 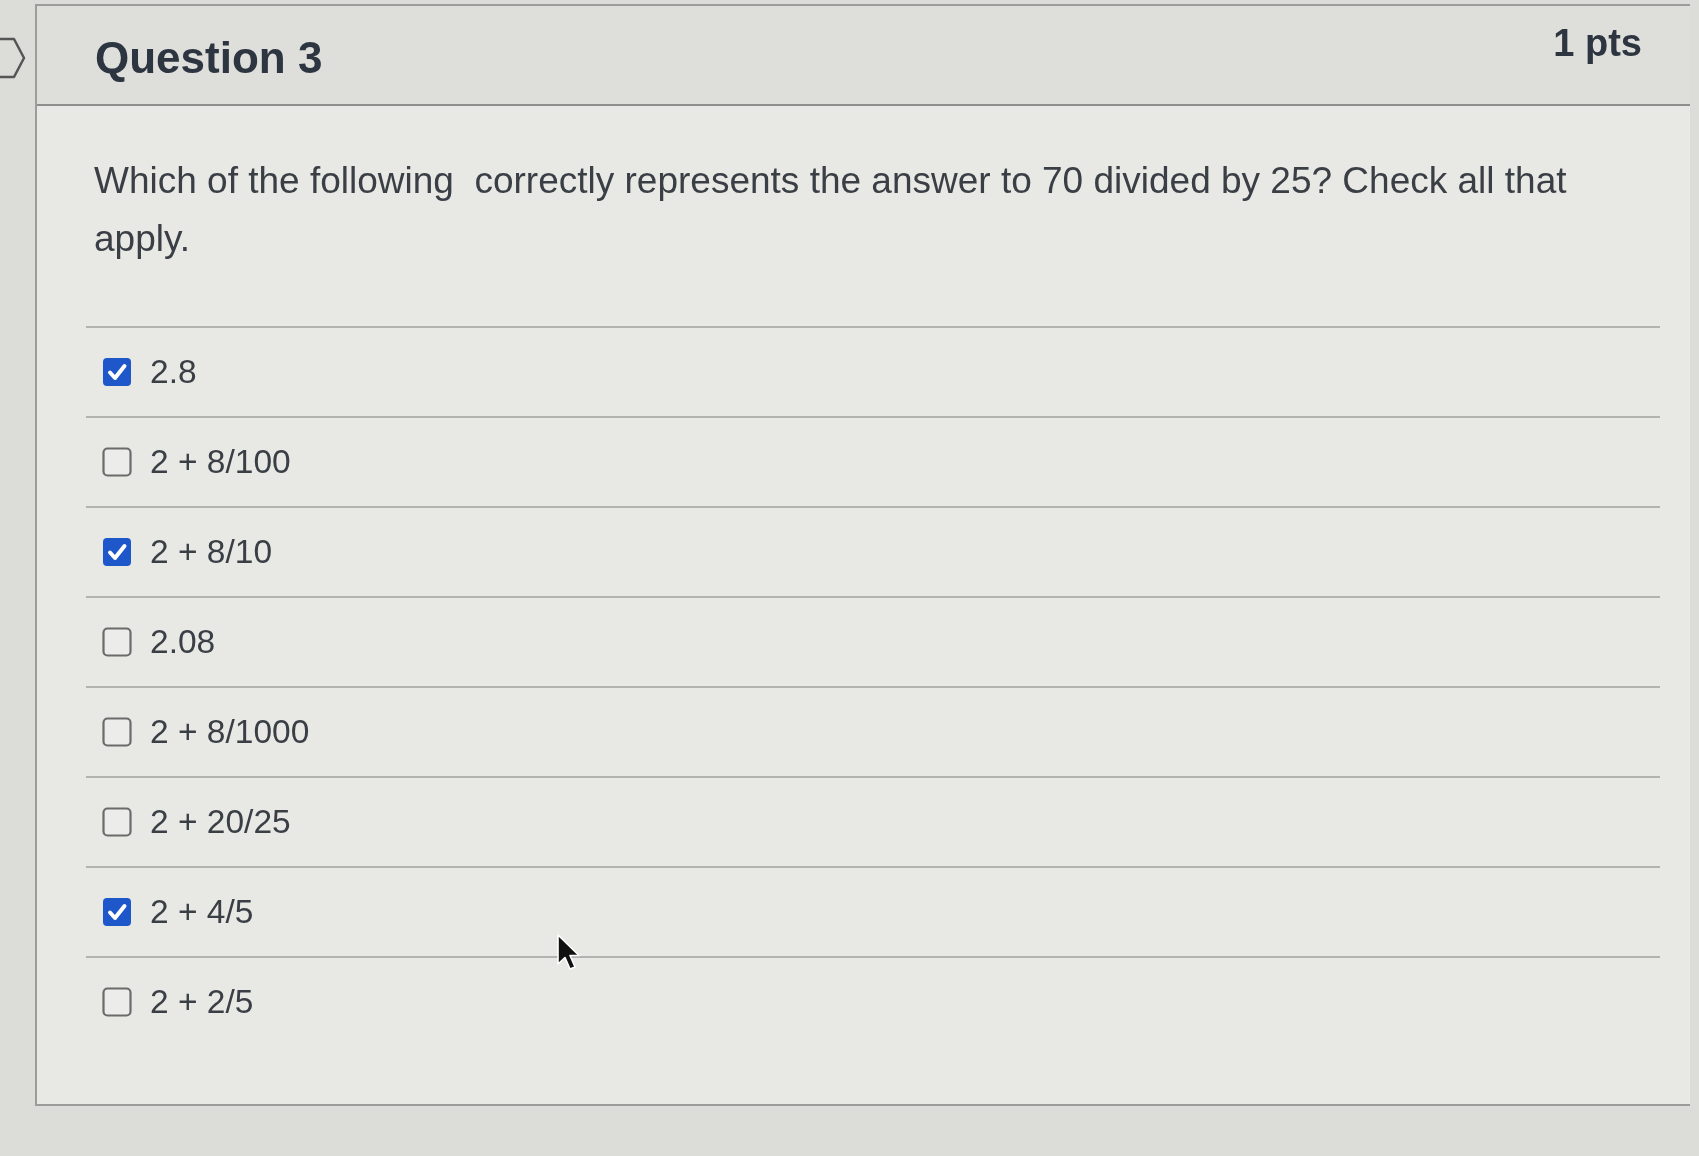 What do you see at coordinates (202, 912) in the screenshot?
I see `option-label: 2 + 4/5` at bounding box center [202, 912].